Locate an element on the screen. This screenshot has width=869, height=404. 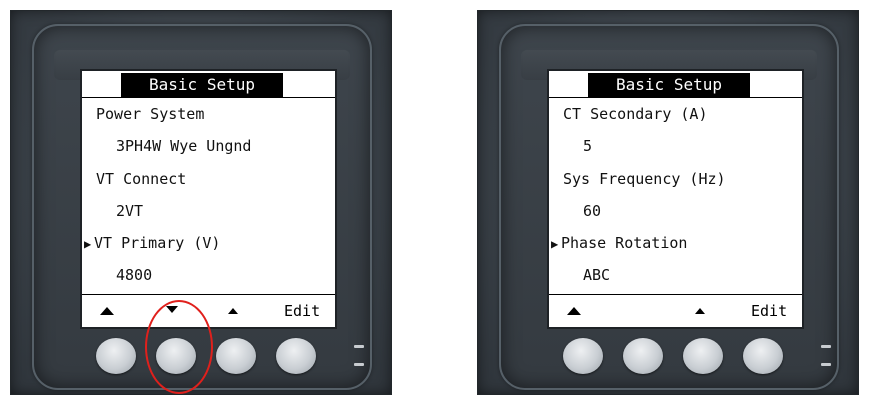
vt-primary-value: 4800 is located at coordinates (134, 275).